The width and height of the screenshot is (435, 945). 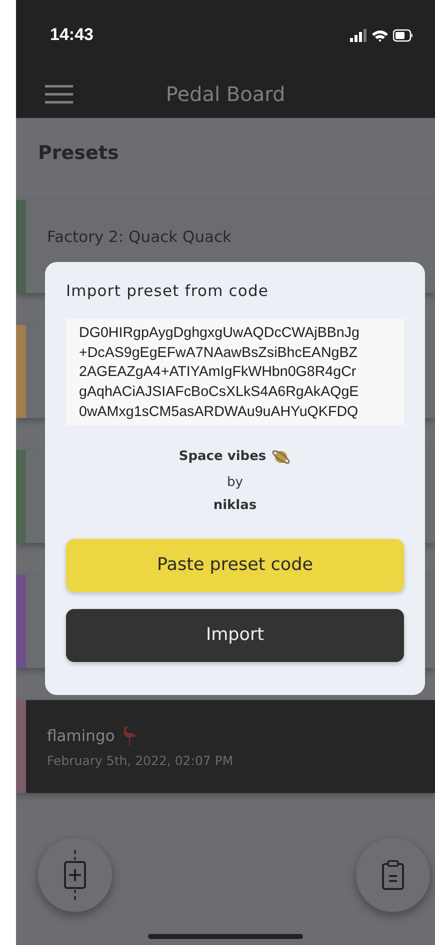 What do you see at coordinates (358, 35) in the screenshot?
I see `signal-icon` at bounding box center [358, 35].